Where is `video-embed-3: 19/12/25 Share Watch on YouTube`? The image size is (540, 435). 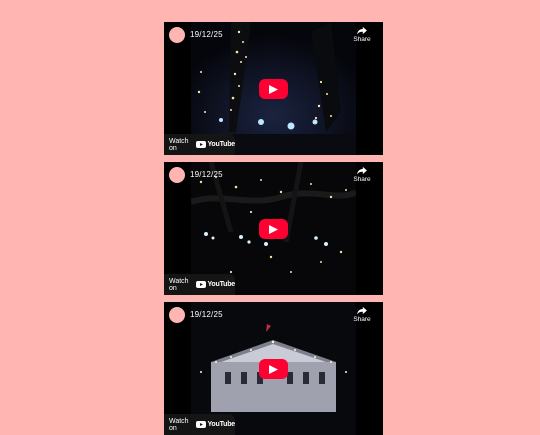 video-embed-3: 19/12/25 Share Watch on YouTube is located at coordinates (273, 368).